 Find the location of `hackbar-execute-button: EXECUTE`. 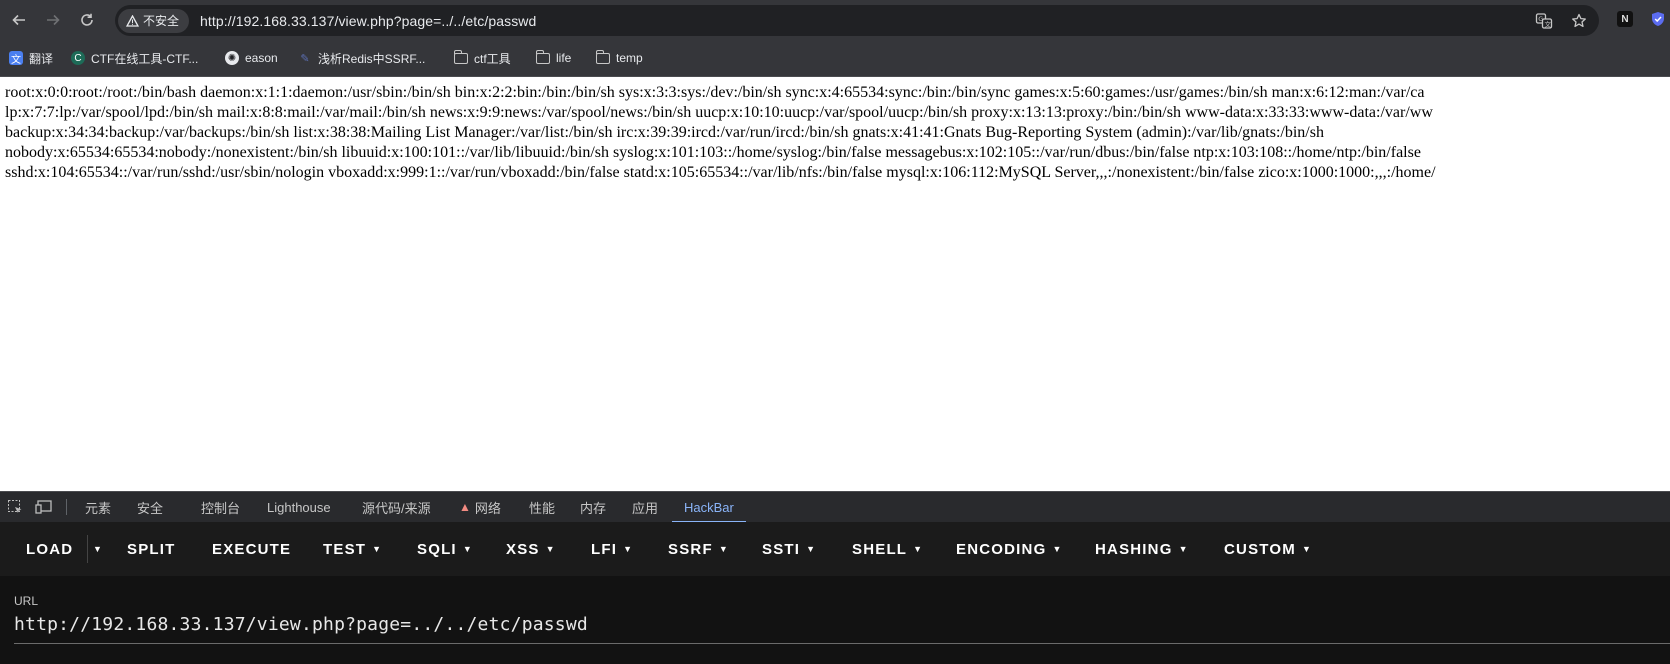

hackbar-execute-button: EXECUTE is located at coordinates (251, 549).